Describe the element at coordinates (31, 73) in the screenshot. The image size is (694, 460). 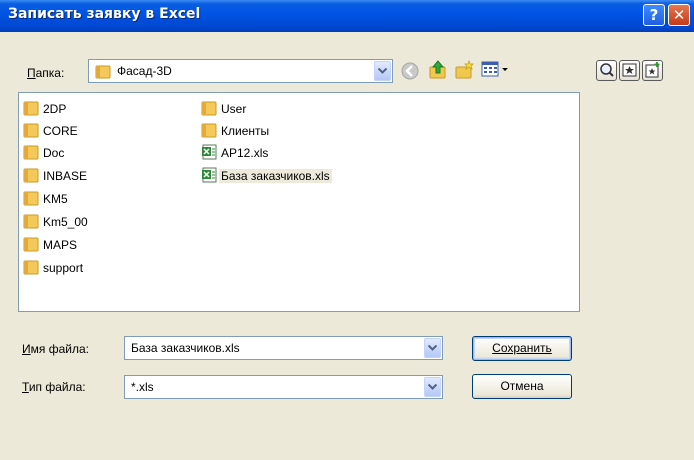
I see `folder-label-accel: П` at that location.